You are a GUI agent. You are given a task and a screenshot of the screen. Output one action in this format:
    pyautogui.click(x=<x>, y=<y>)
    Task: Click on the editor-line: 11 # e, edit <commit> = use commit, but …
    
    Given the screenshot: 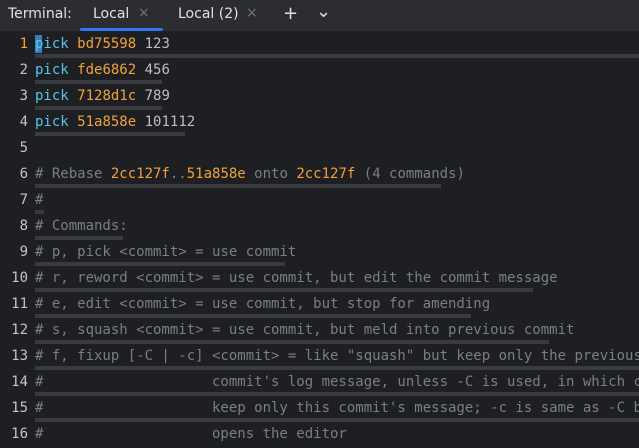 What is the action you would take?
    pyautogui.click(x=319, y=305)
    